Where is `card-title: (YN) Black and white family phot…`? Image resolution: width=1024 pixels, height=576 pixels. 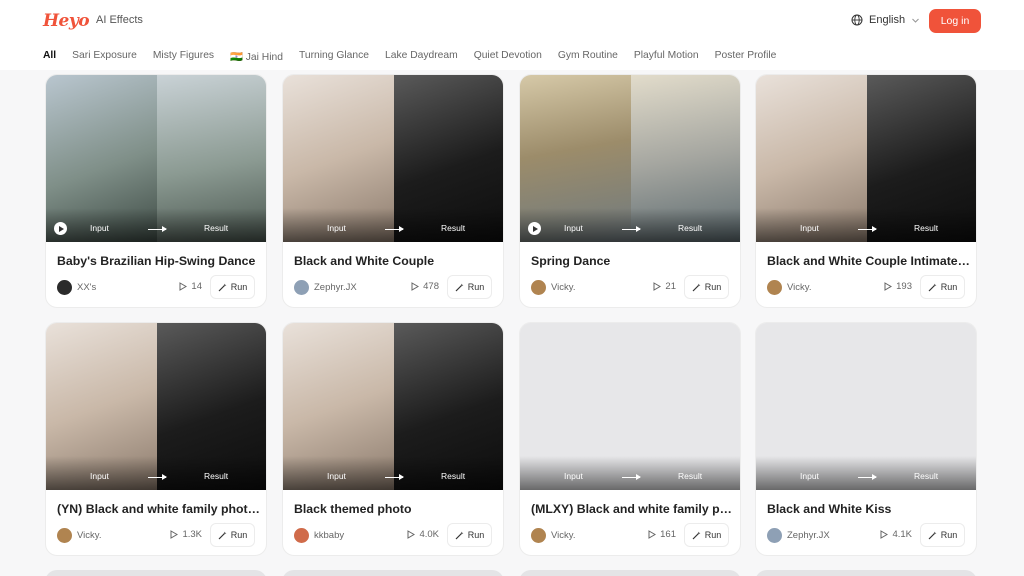 card-title: (YN) Black and white family phot… is located at coordinates (160, 509).